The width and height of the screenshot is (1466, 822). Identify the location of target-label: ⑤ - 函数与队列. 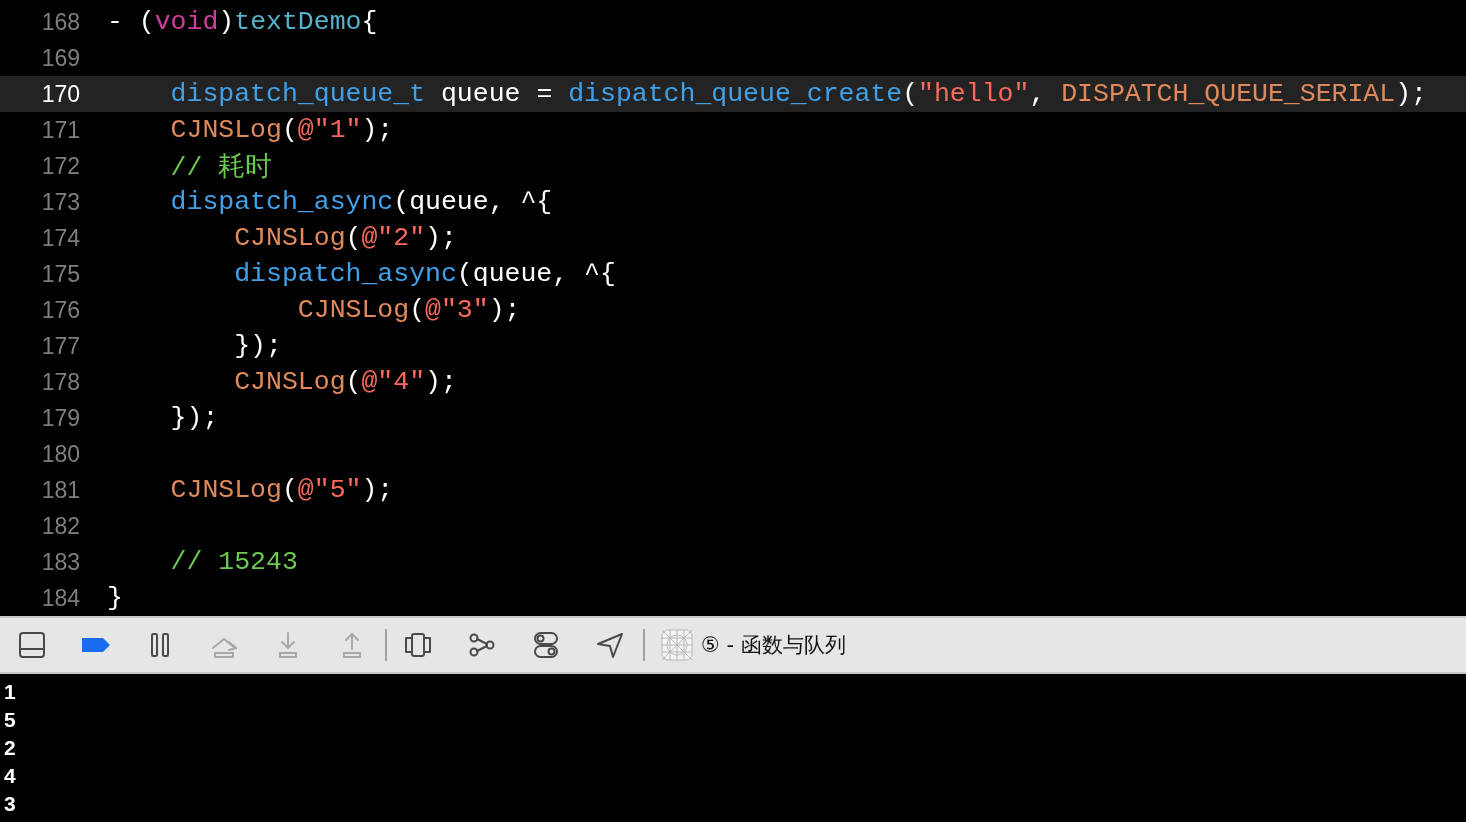
(773, 645).